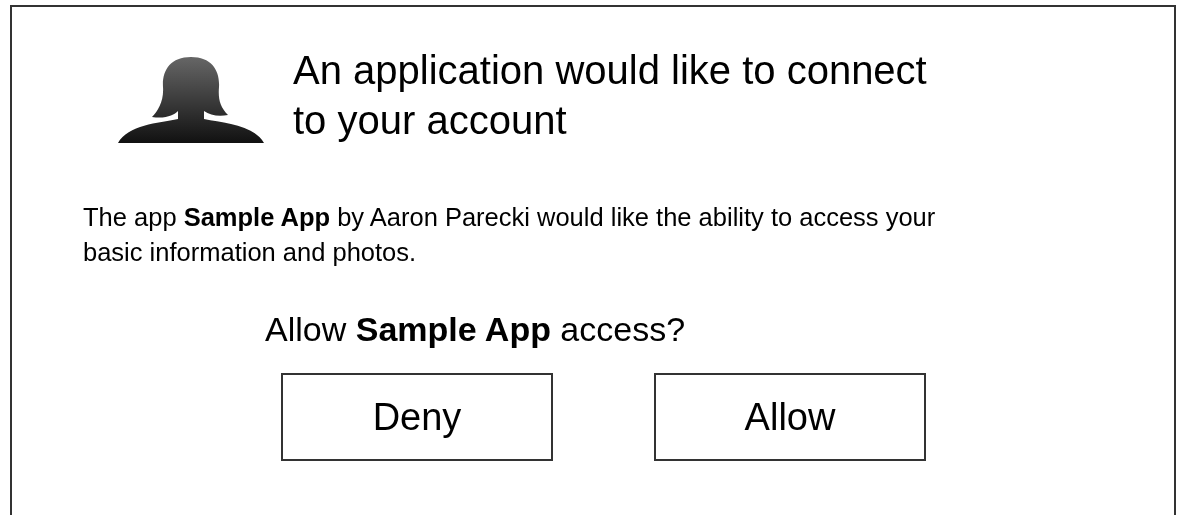 Image resolution: width=1189 pixels, height=515 pixels. Describe the element at coordinates (510, 235) in the screenshot. I see `description-text: The app Sample App by Aaron Parecki would like the ability to access your basic information and photos.` at that location.